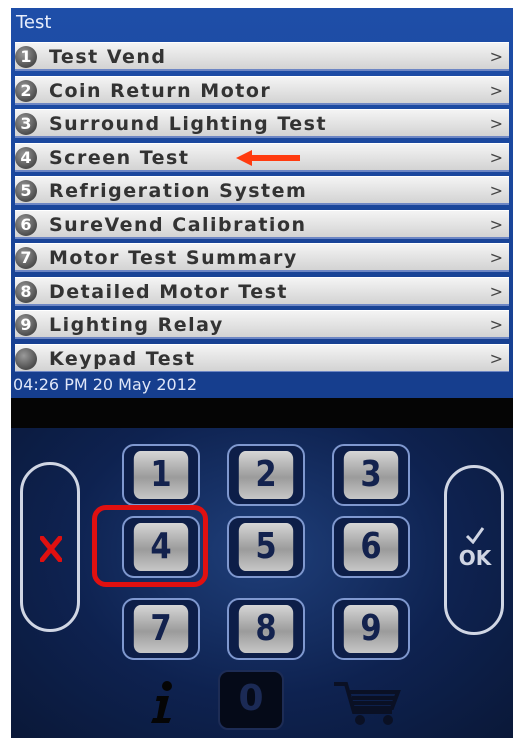 The height and width of the screenshot is (743, 519). What do you see at coordinates (178, 224) in the screenshot?
I see `menu-item-label: SureVend Calibration` at bounding box center [178, 224].